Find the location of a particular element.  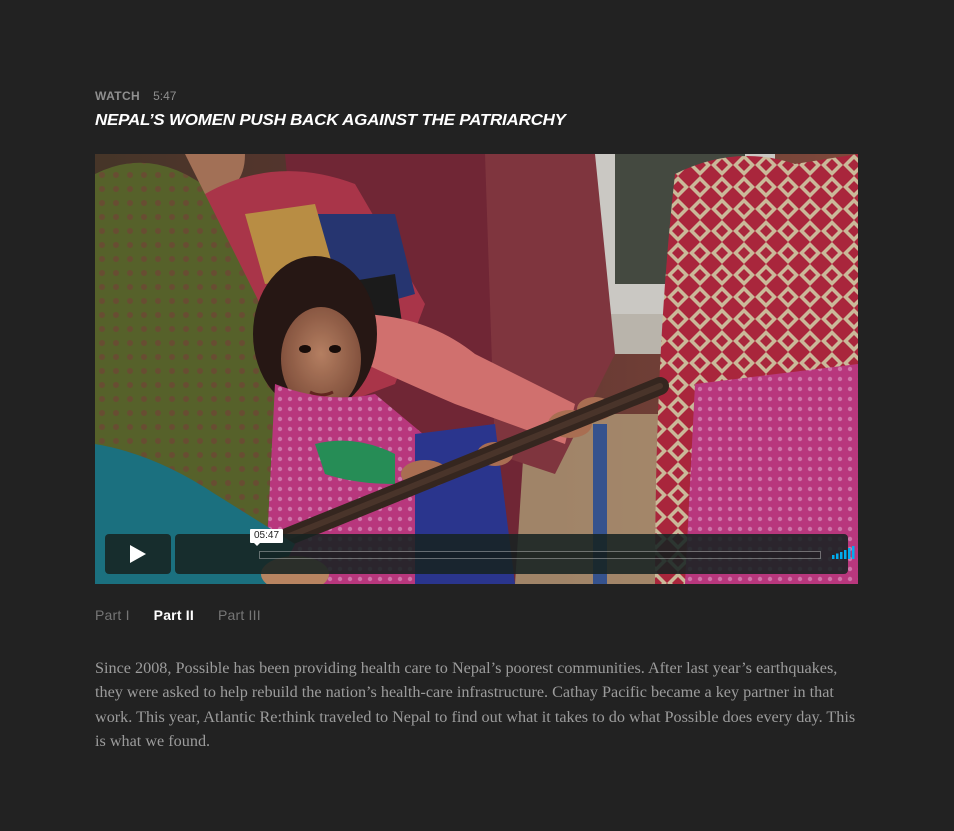

volume-icon is located at coordinates (844, 552).